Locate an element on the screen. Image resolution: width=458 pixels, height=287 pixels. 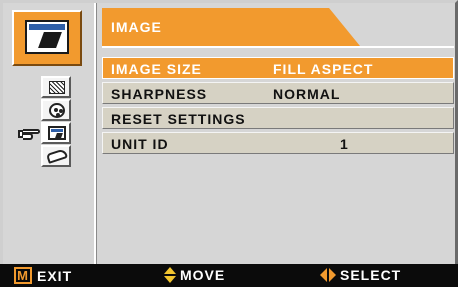
menu-key-icon: M is located at coordinates (23, 275).